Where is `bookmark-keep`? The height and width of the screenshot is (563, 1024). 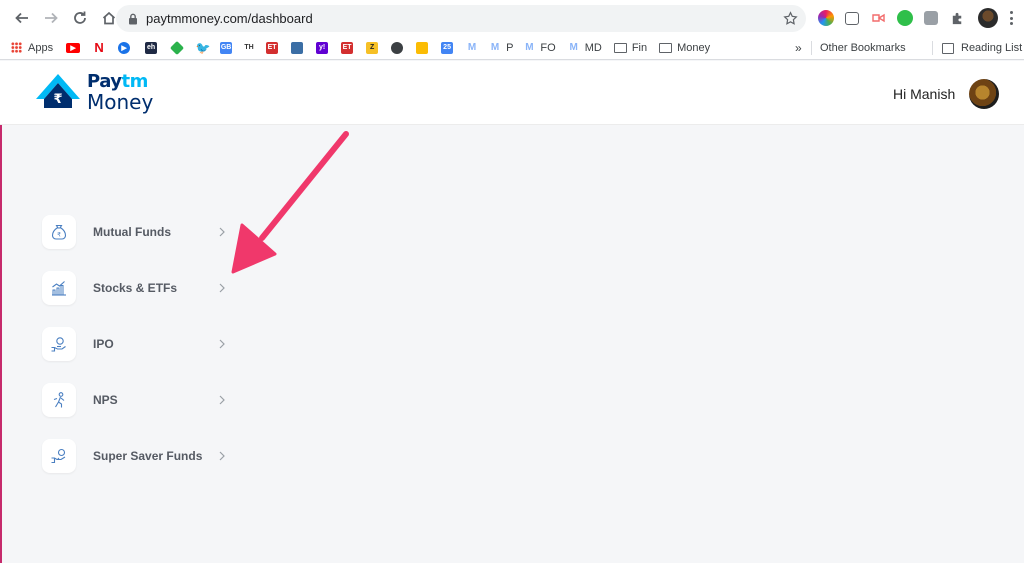 bookmark-keep is located at coordinates (424, 48).